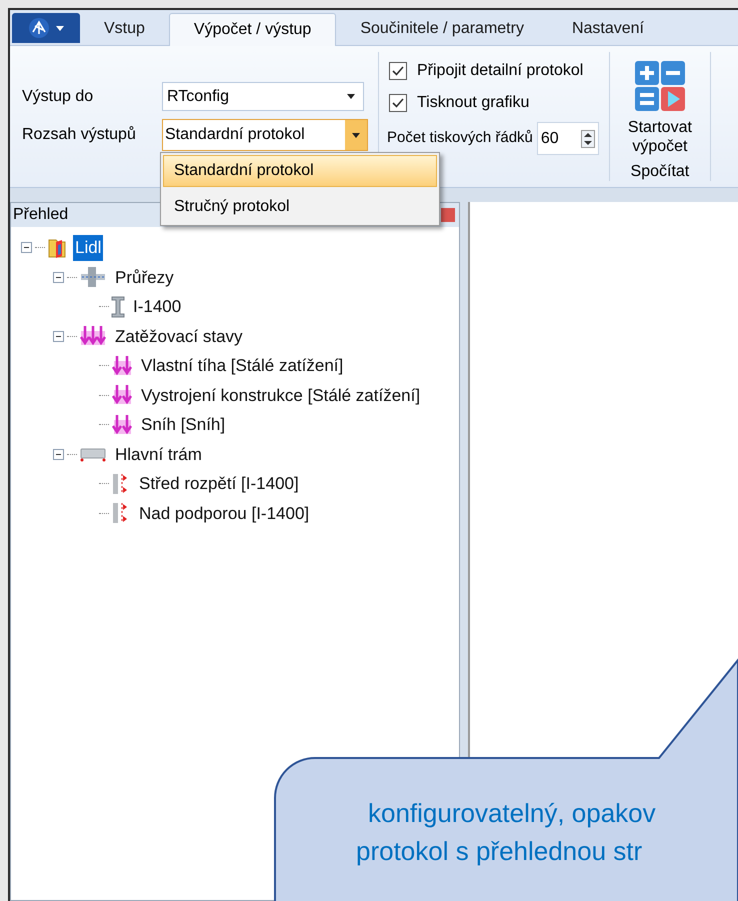  I want to click on tree-item: Vlastní tíha [Stálé zatížení], so click(242, 365).